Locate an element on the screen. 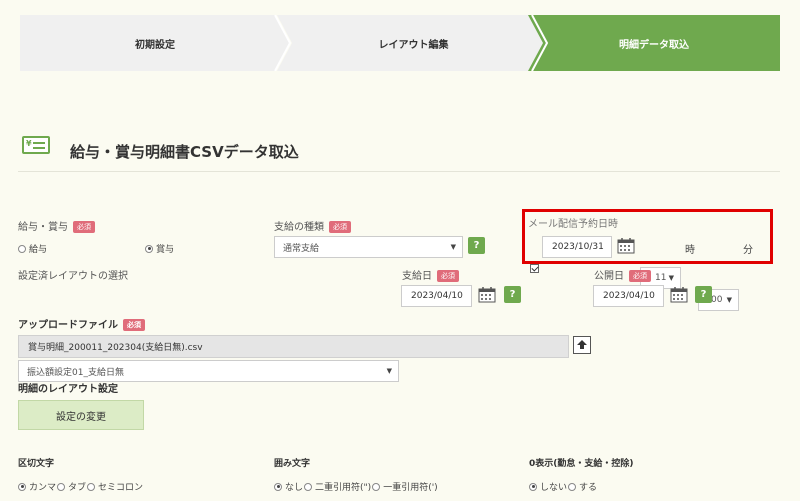  enclosure-label: 囲み文字 is located at coordinates (292, 464).